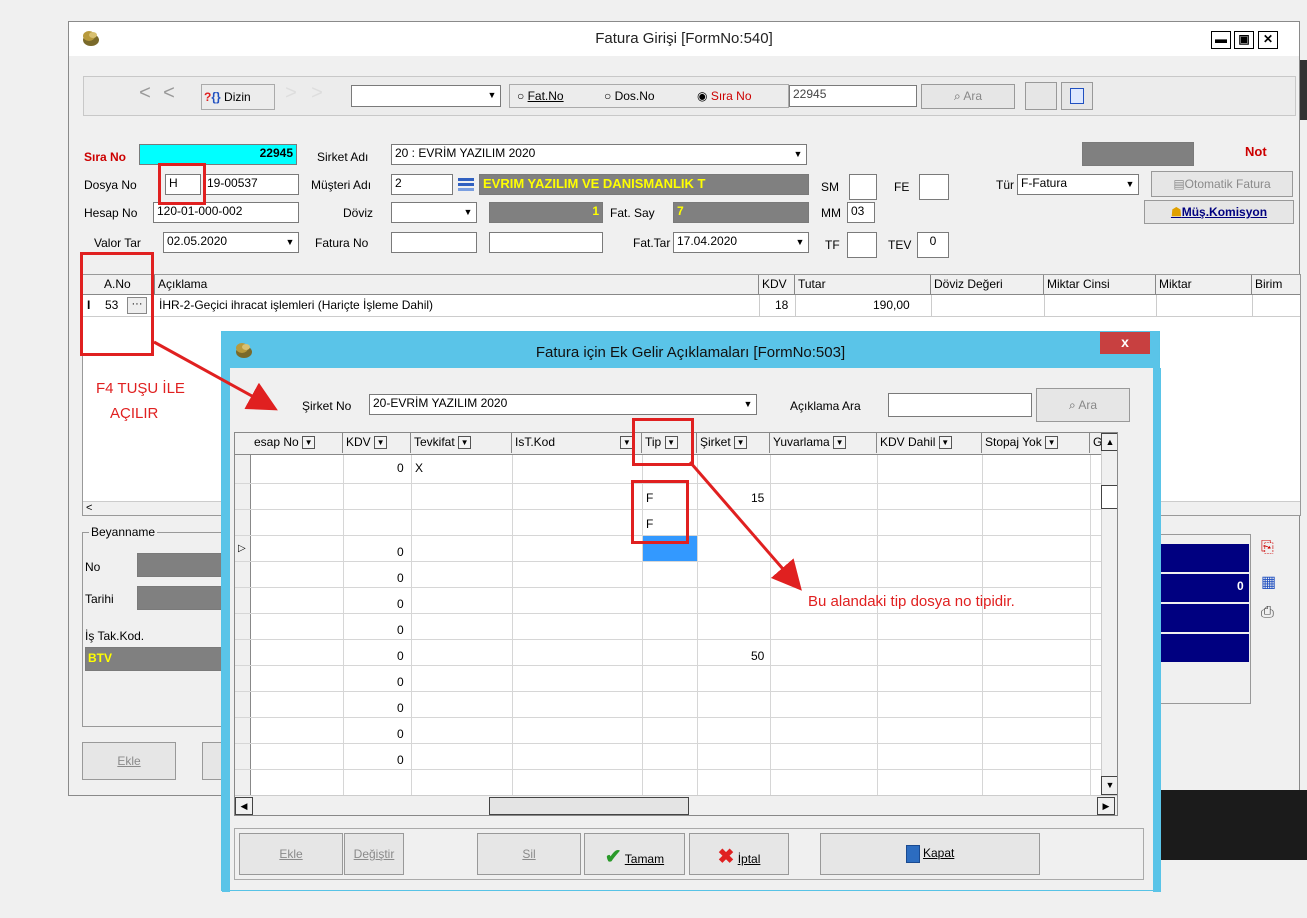  Describe the element at coordinates (862, 245) in the screenshot. I see `tf-field` at that location.